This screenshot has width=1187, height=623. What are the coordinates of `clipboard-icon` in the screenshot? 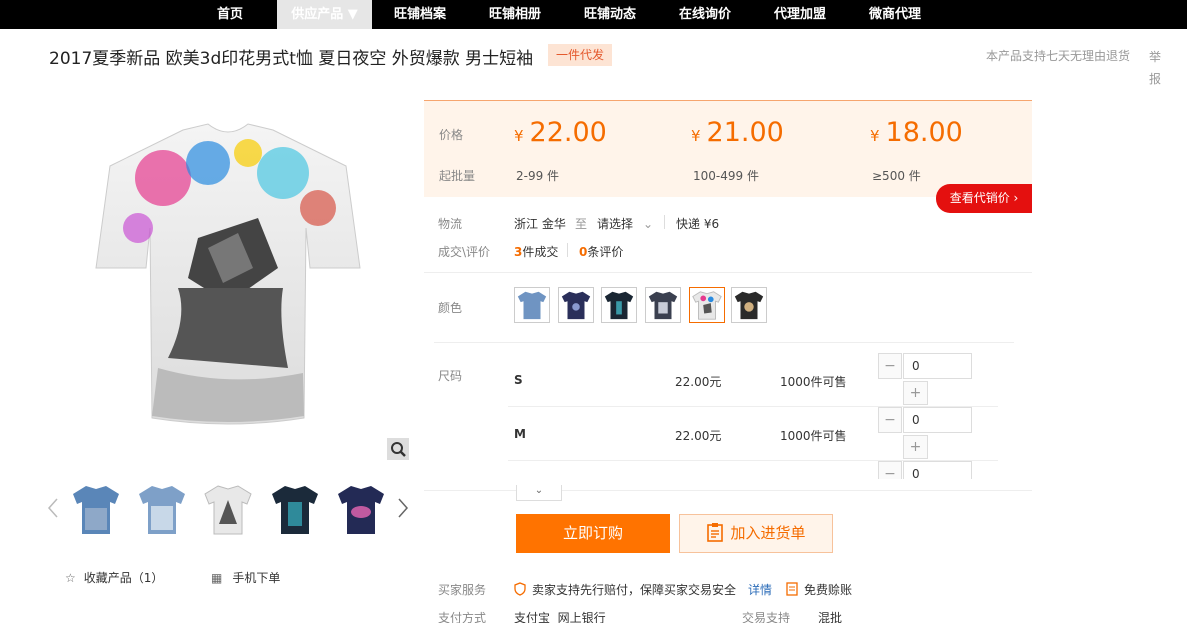 It's located at (715, 532).